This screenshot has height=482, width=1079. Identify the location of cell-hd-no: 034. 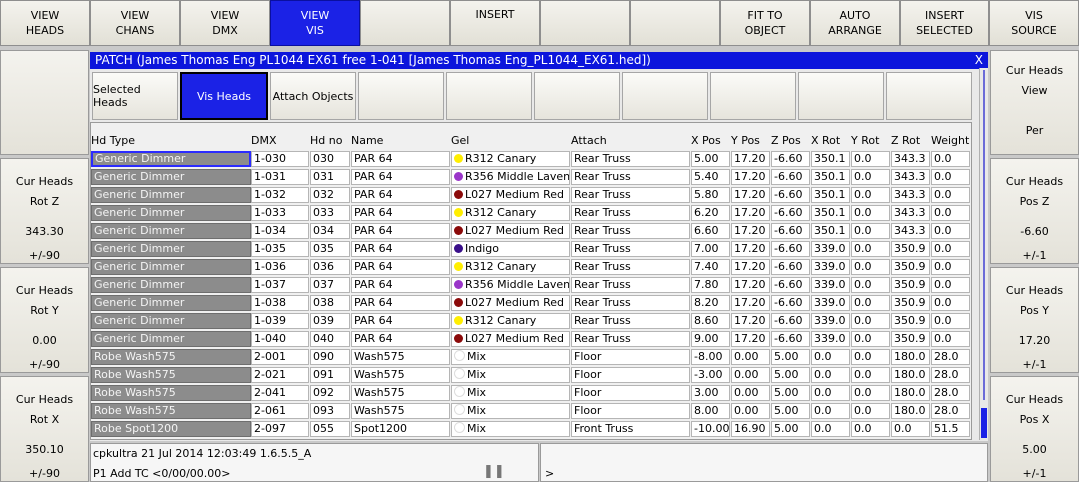
(330, 231).